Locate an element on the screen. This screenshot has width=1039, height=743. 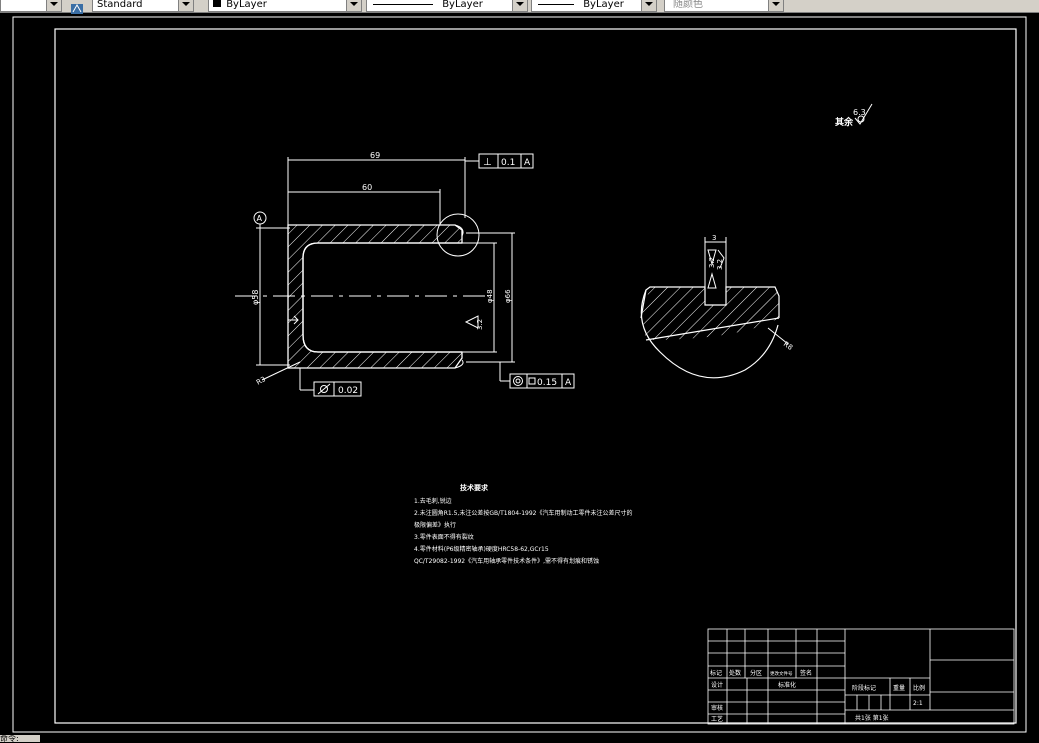
tb-weight: 重量 is located at coordinates (899, 688).